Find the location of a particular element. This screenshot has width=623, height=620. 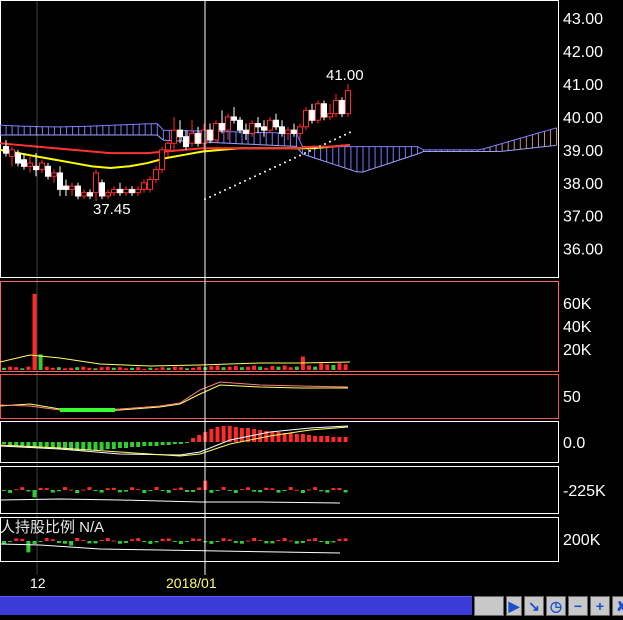

zoom-out-icon: − is located at coordinates (578, 606).